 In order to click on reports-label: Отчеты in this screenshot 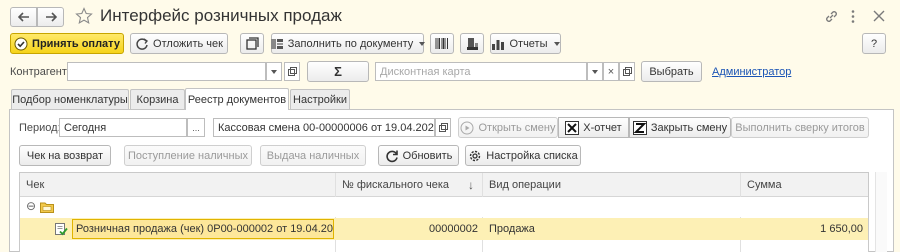, I will do `click(528, 43)`.